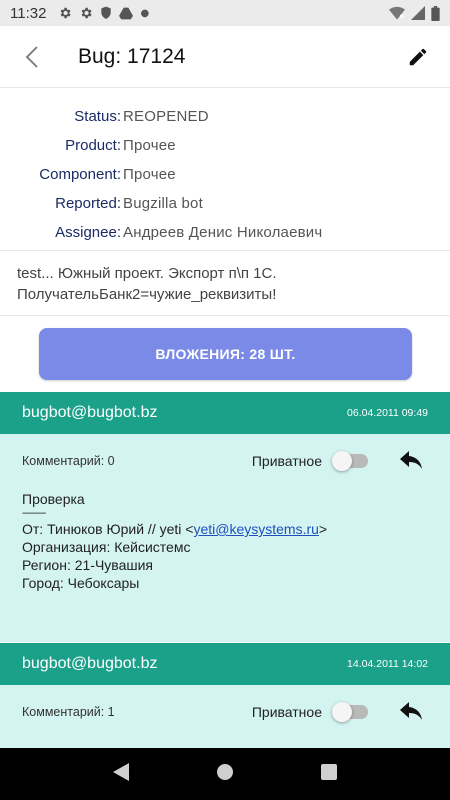 The image size is (450, 800). What do you see at coordinates (225, 174) in the screenshot?
I see `info-row-component: Component: Прочее` at bounding box center [225, 174].